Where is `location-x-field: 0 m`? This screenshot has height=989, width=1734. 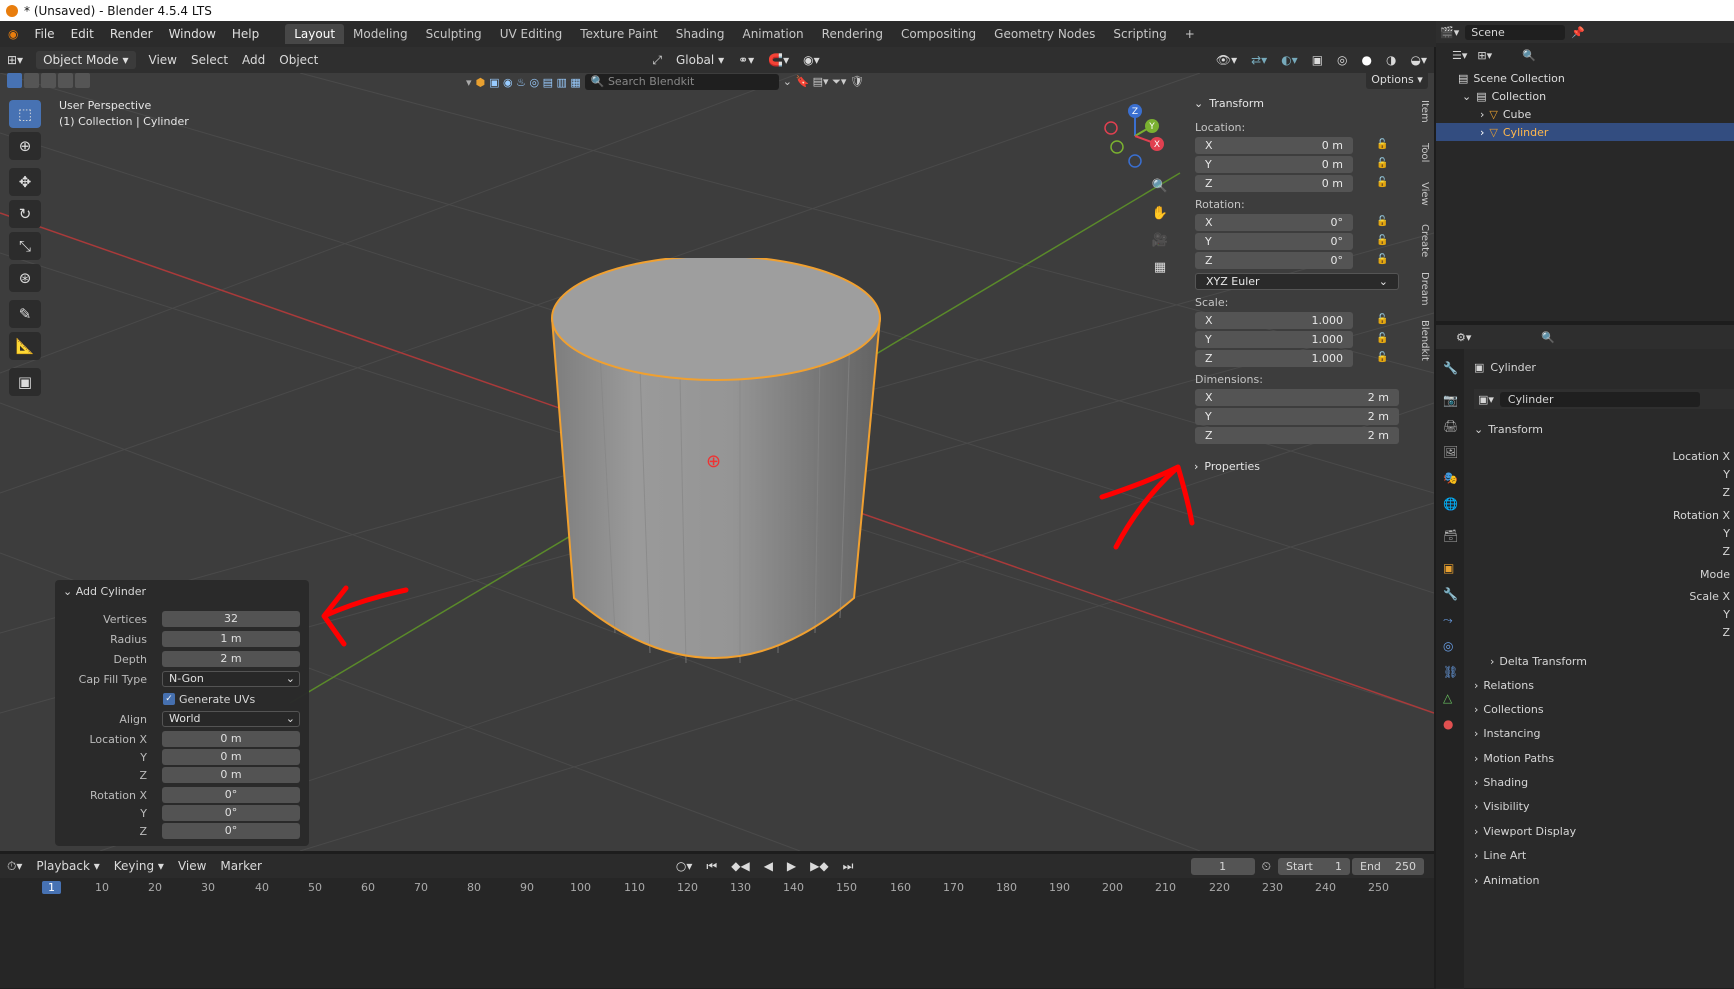 location-x-field: 0 m is located at coordinates (231, 739).